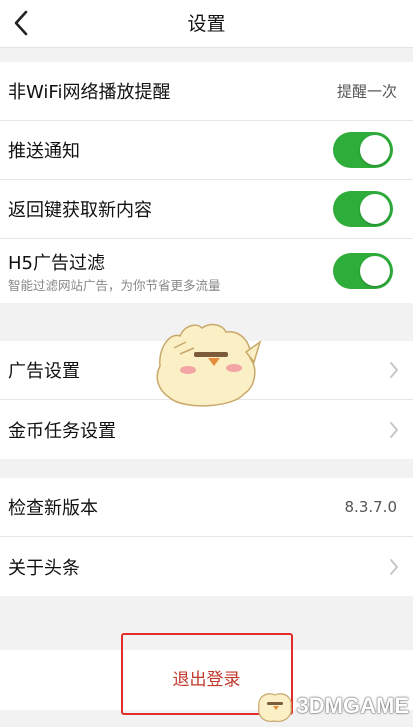  I want to click on row-value: 提醒一次, so click(366, 91).